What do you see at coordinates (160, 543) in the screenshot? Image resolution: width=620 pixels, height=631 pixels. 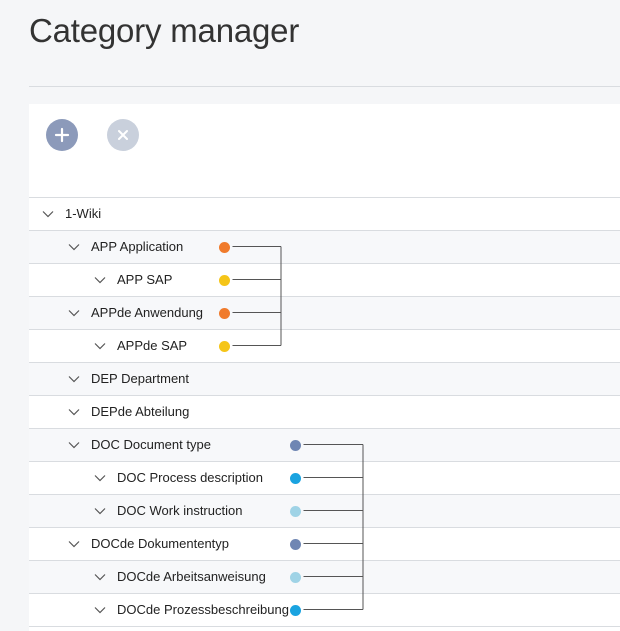 I see `tree-row-label: DOCde Dokumententyp` at bounding box center [160, 543].